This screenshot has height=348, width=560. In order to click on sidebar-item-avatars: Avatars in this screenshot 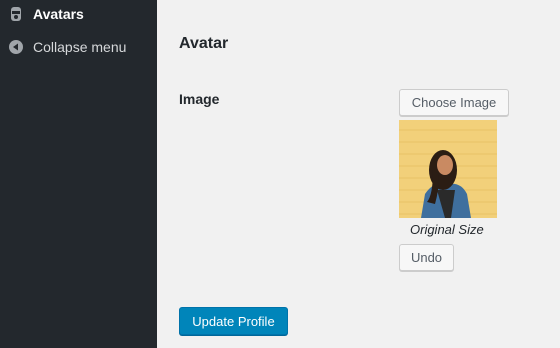, I will do `click(78, 14)`.